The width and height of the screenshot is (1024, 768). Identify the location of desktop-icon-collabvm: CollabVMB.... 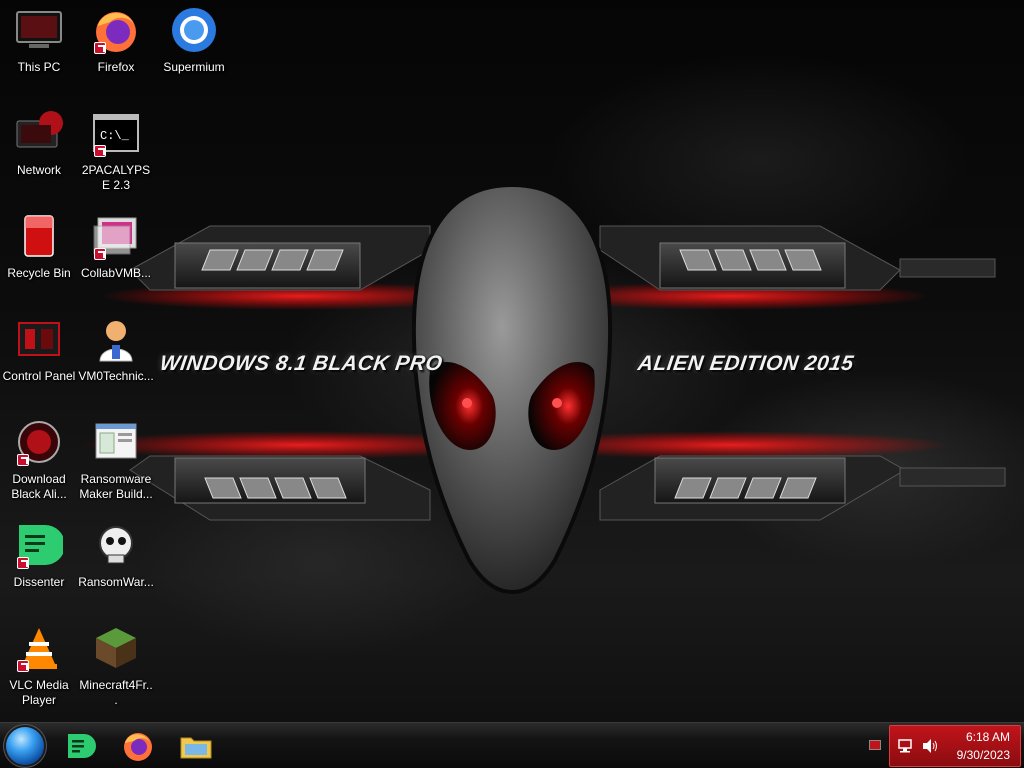
(116, 254).